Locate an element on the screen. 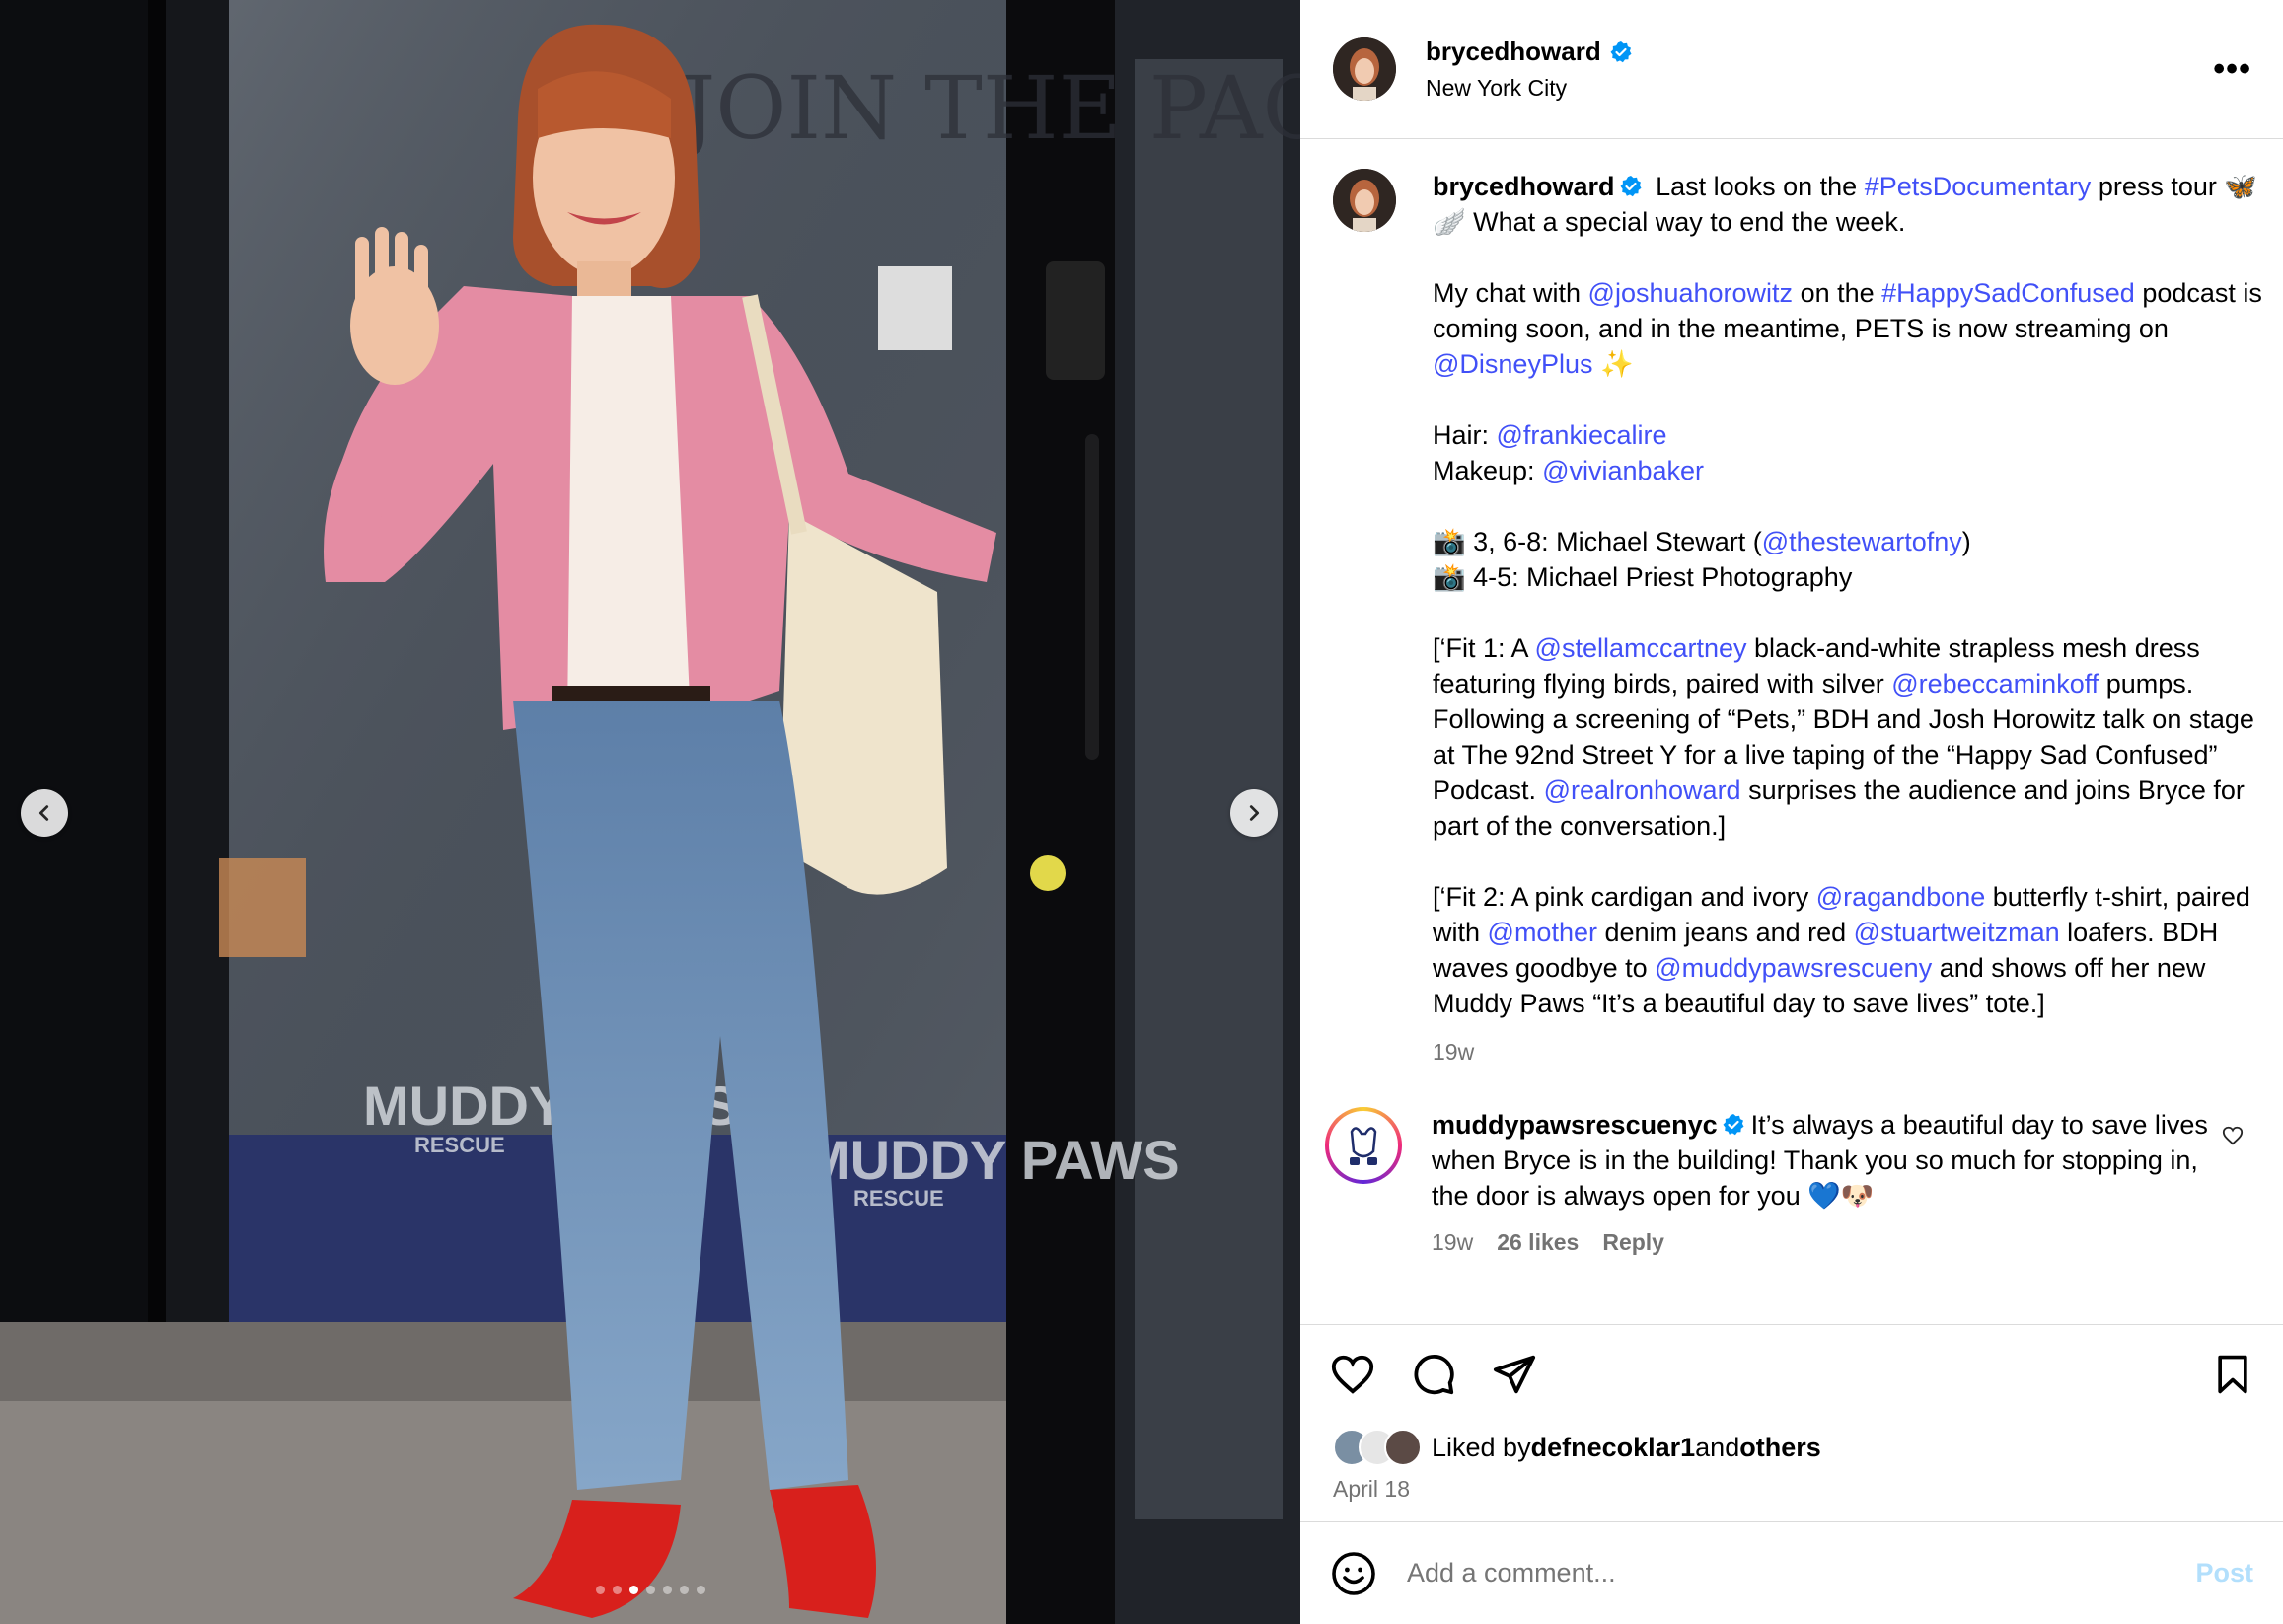 The image size is (2283, 1624). author-username-text: brycedhoward is located at coordinates (1514, 52).